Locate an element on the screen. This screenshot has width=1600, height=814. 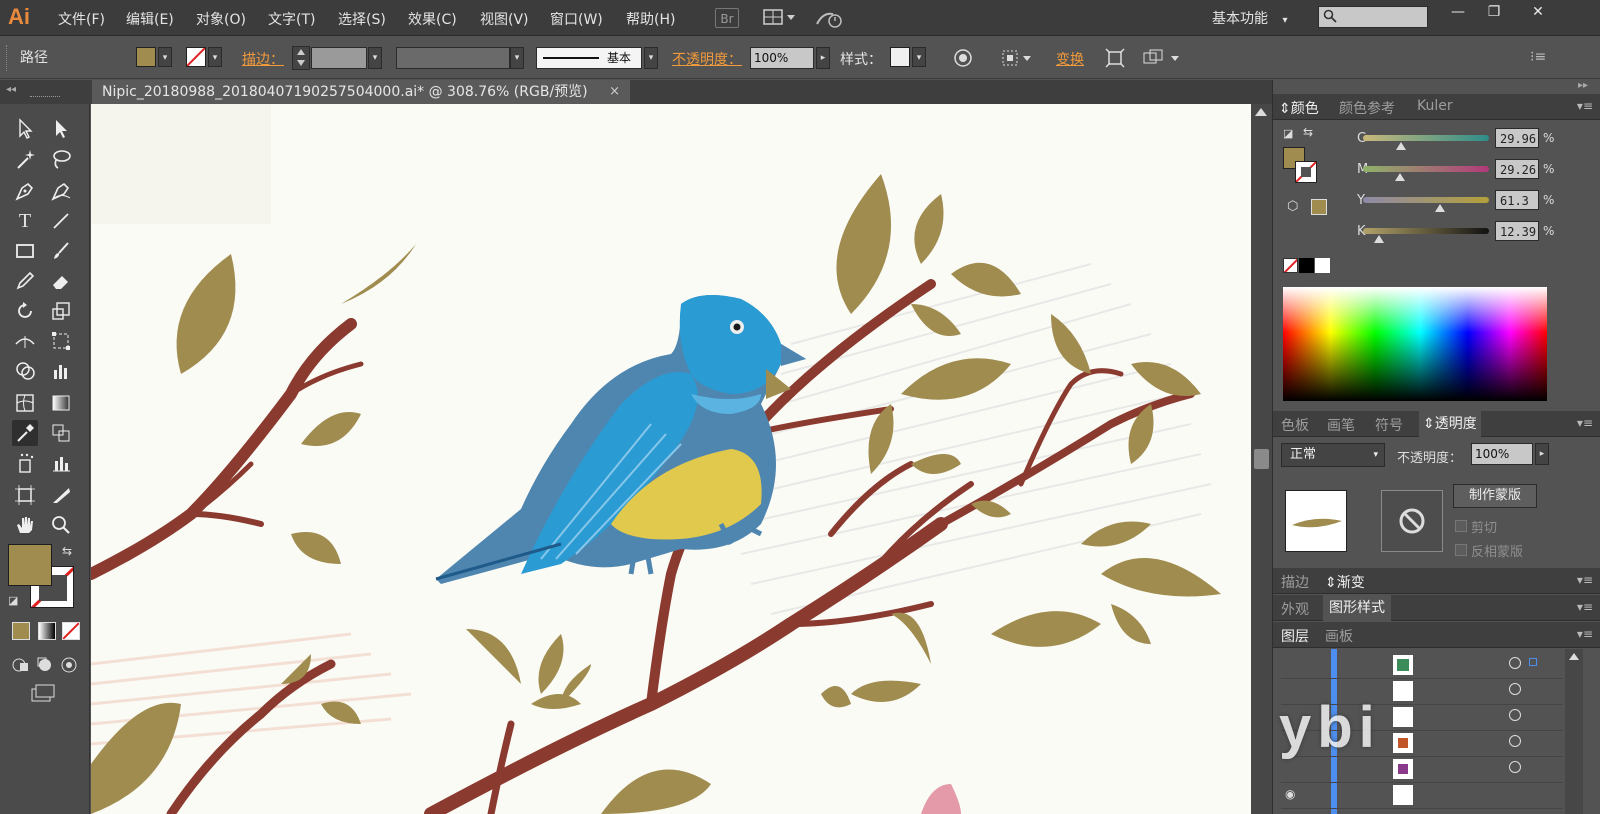
slider-y-value: 61.3 is located at coordinates (1517, 200).